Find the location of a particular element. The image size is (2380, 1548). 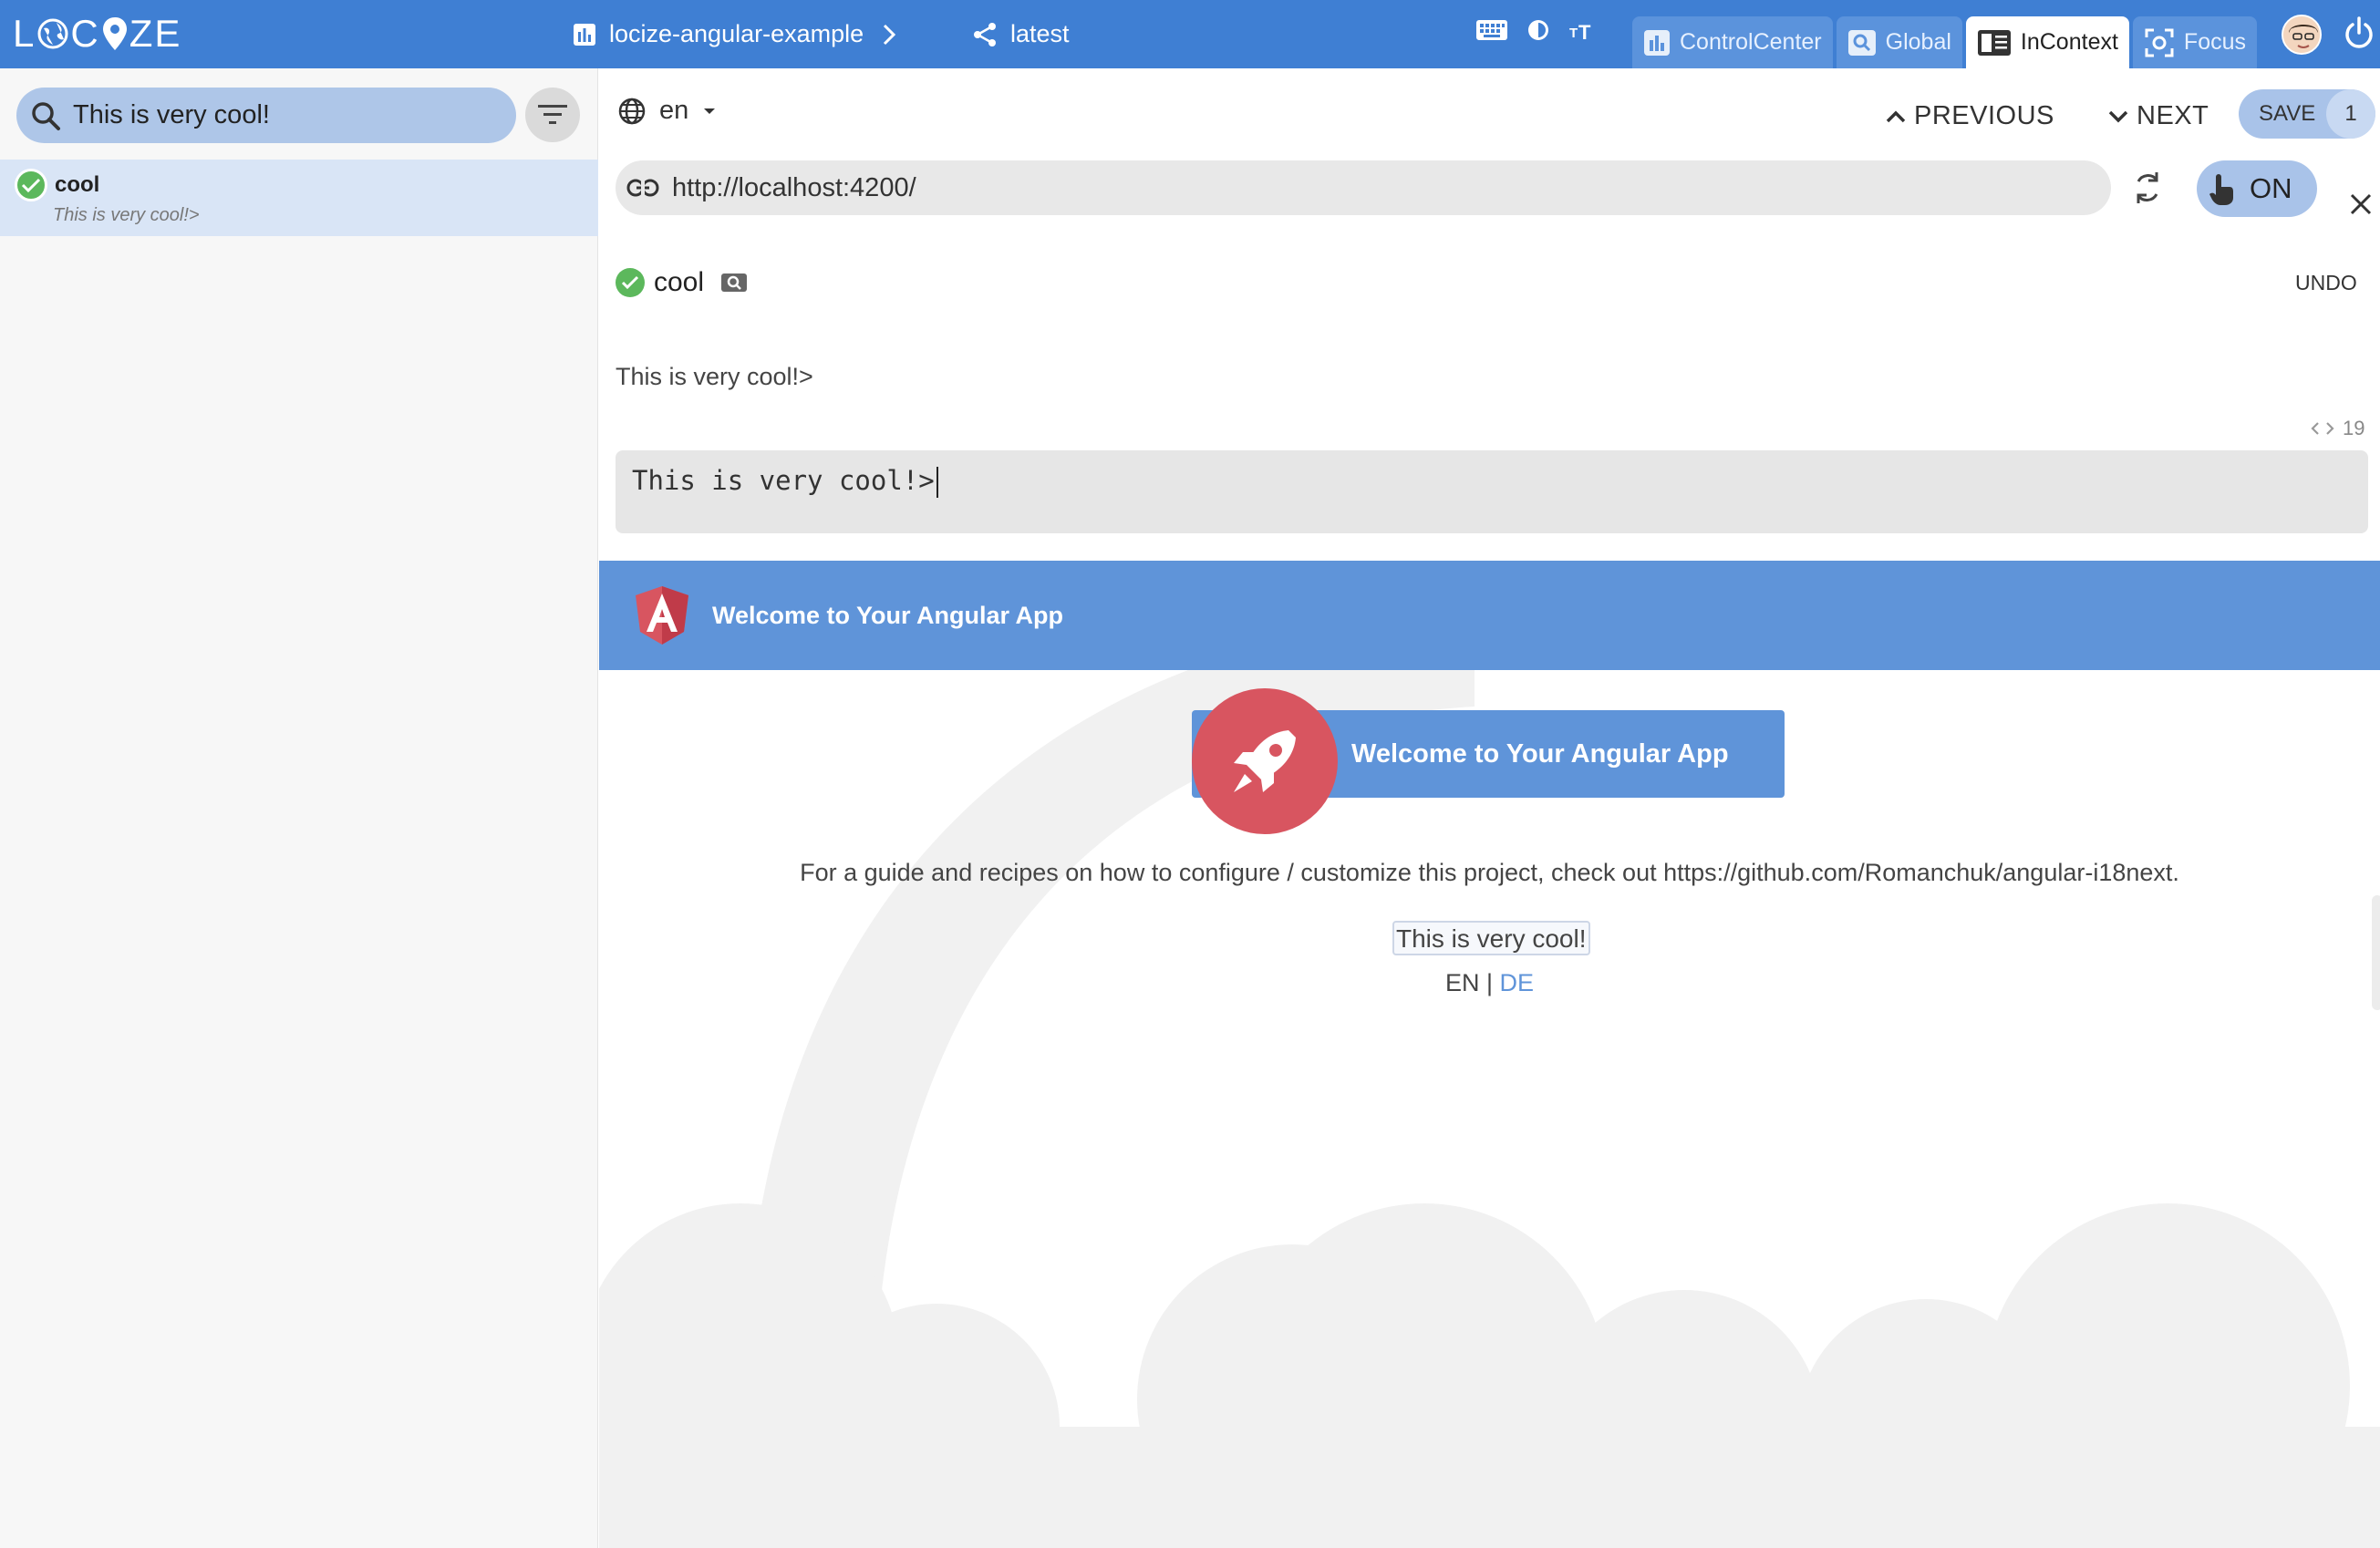

close-icon is located at coordinates (2361, 204).